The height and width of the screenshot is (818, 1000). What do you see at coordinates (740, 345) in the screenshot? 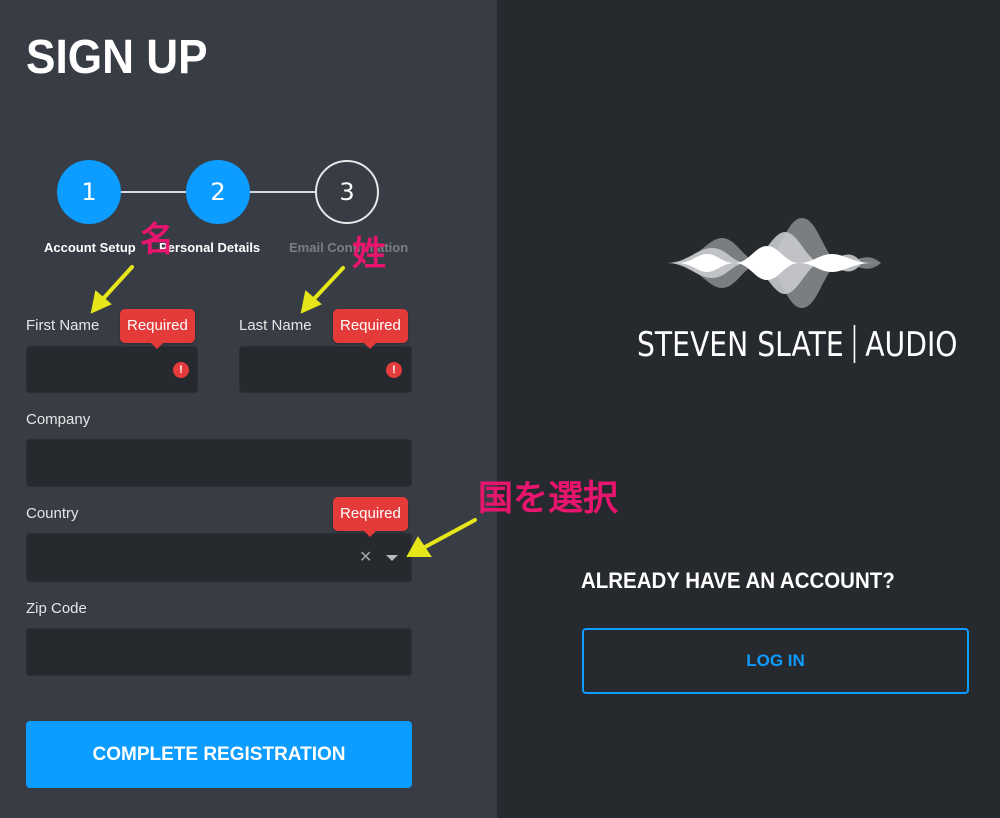
I see `brand-name-left: STEVEN SLATE` at bounding box center [740, 345].